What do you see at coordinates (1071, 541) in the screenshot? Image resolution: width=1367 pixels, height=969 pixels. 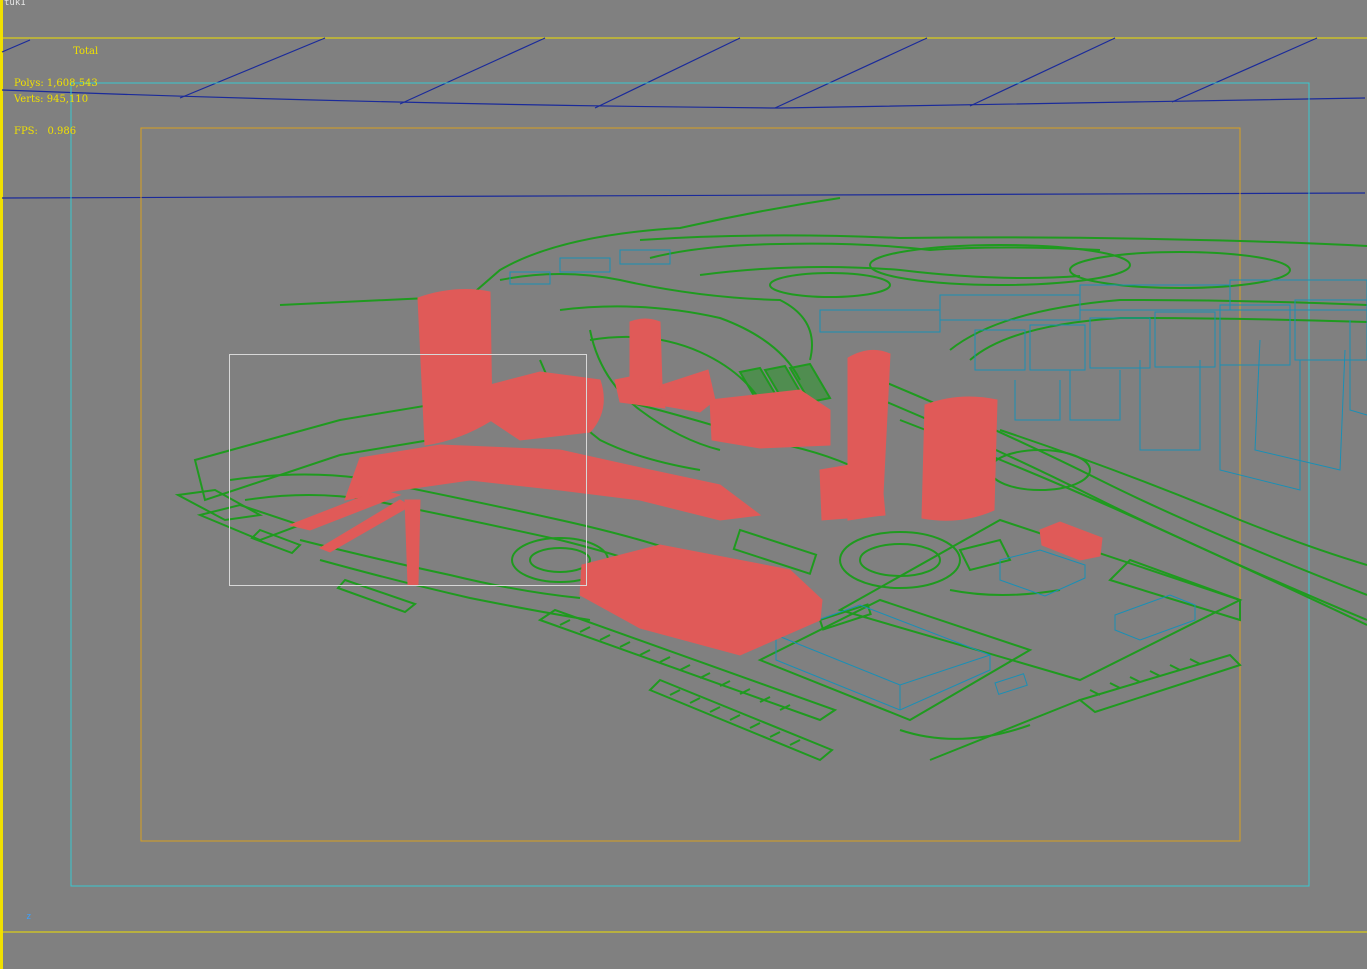 I see `pavilion-small` at bounding box center [1071, 541].